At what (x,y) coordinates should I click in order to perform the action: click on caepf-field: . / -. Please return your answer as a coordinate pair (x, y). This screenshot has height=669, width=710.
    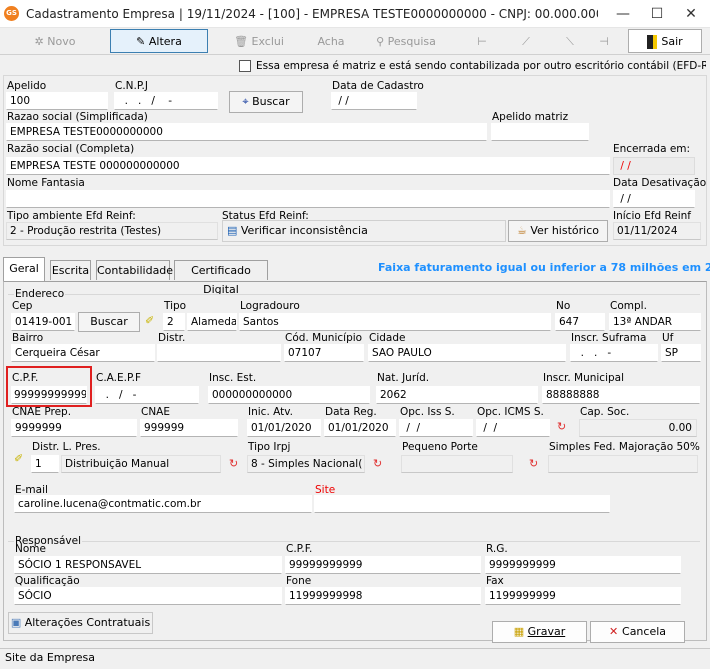
    Looking at the image, I should click on (147, 395).